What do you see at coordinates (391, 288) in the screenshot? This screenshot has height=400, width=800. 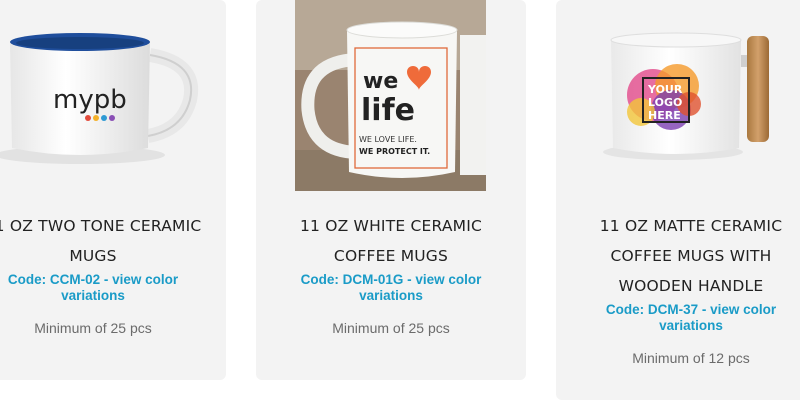 I see `product-code-link: Code: DCM-01G - view color variations` at bounding box center [391, 288].